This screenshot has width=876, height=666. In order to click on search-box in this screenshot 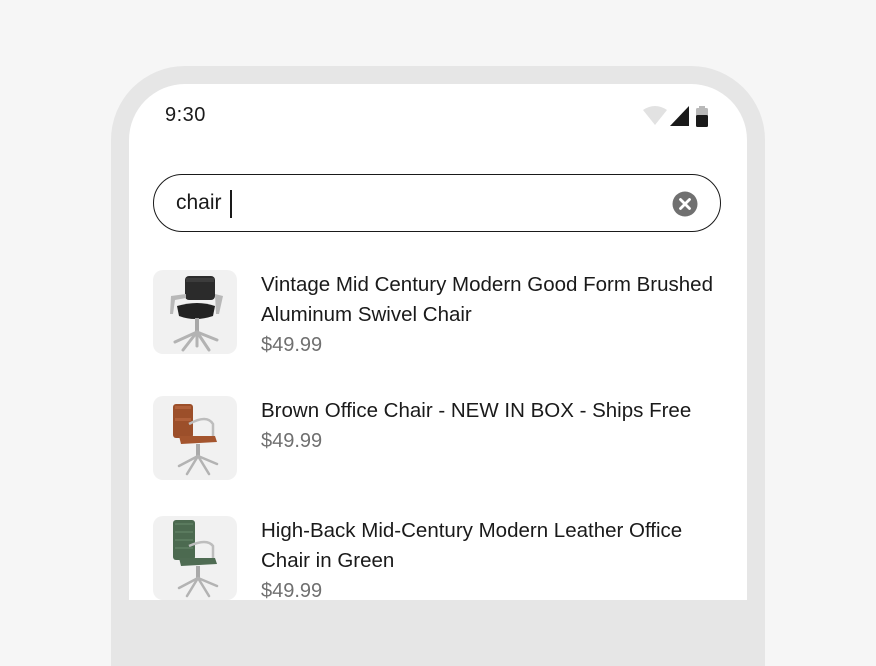, I will do `click(437, 203)`.